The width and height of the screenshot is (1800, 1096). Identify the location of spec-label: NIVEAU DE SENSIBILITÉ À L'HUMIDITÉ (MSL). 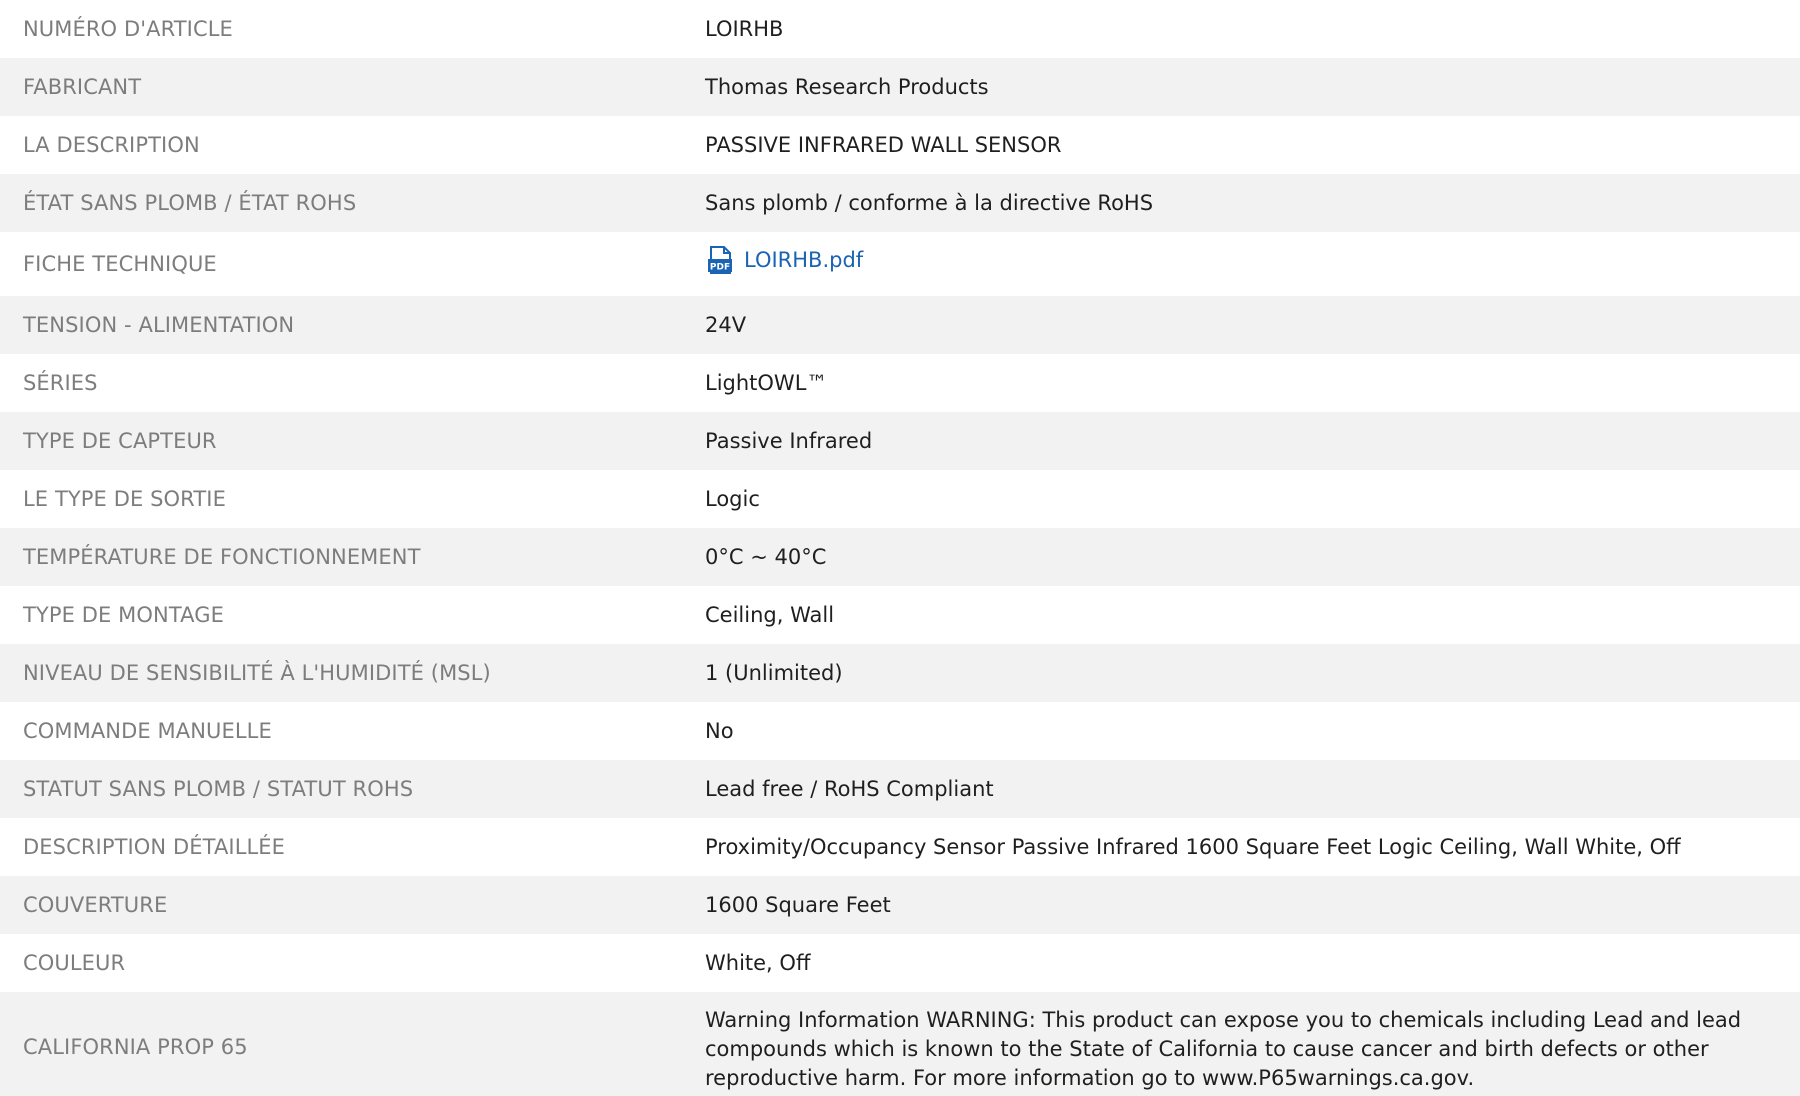
(257, 672).